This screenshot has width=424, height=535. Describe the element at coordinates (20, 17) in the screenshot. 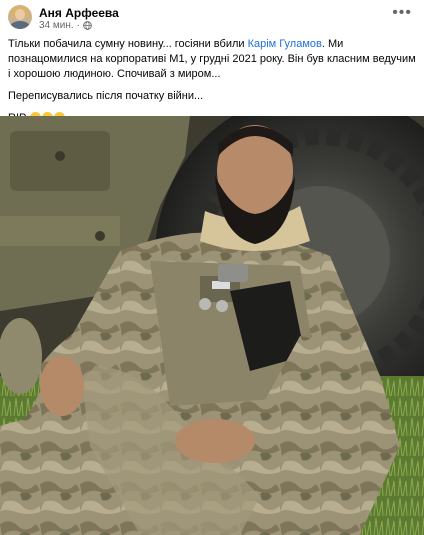

I see `author-avatar` at that location.